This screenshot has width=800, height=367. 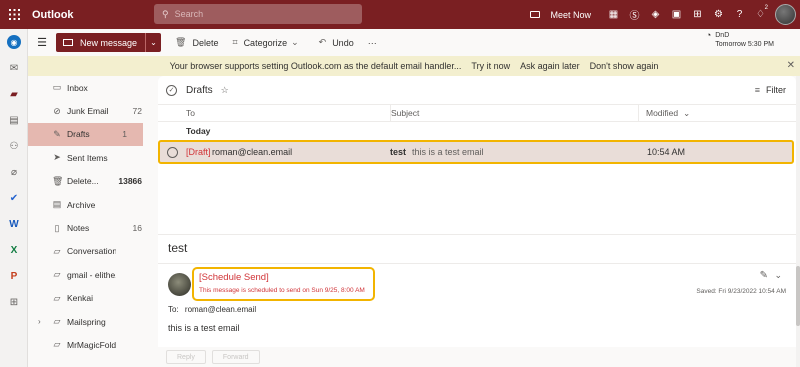 What do you see at coordinates (153, 42) in the screenshot?
I see `new-message-dropdown-icon: ⌄` at bounding box center [153, 42].